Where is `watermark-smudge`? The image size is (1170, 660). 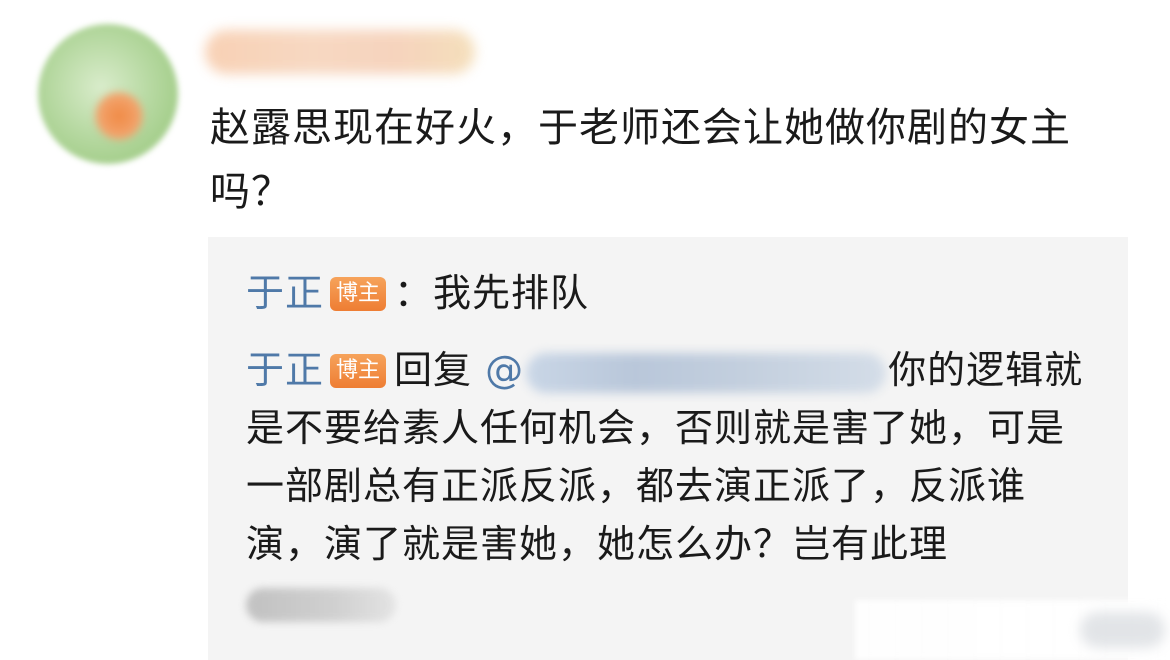 watermark-smudge is located at coordinates (1122, 630).